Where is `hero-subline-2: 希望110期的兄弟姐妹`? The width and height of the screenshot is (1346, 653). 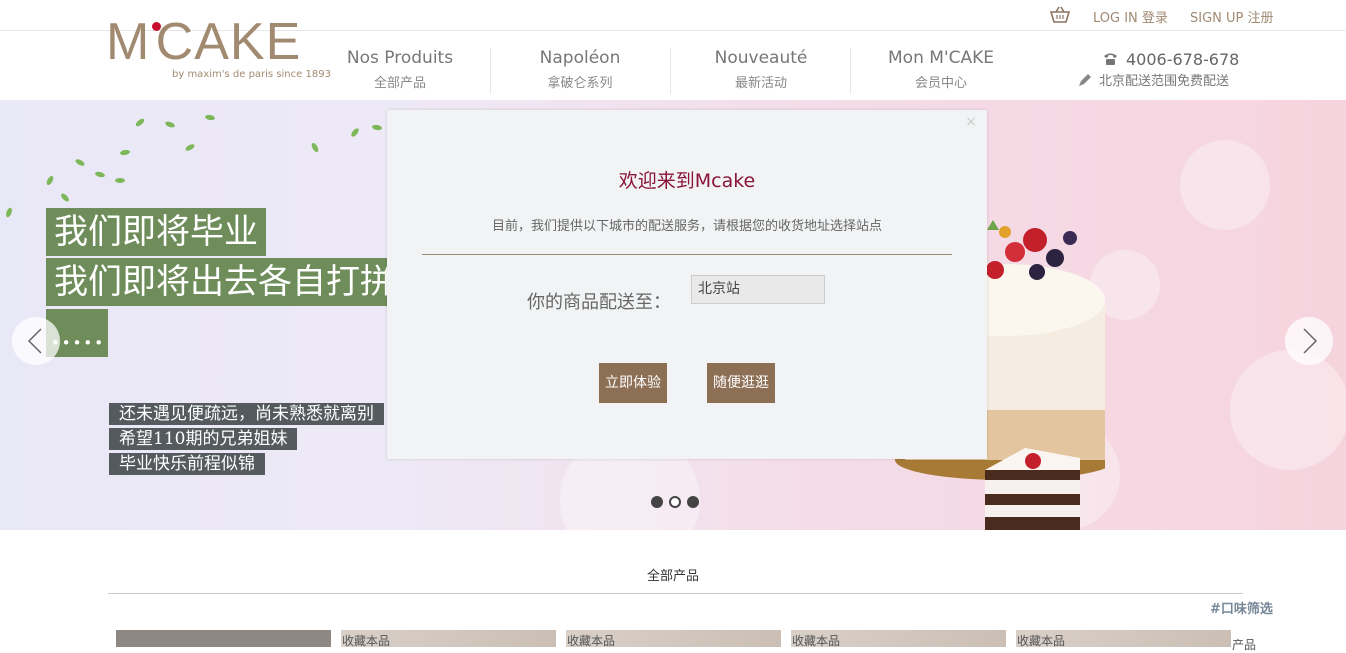
hero-subline-2: 希望110期的兄弟姐妹 is located at coordinates (203, 439).